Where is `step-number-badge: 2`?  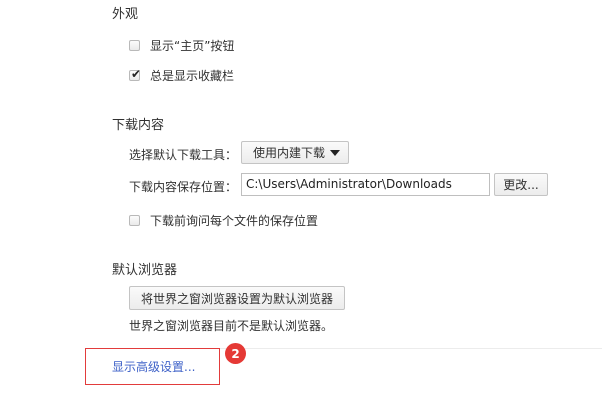 step-number-badge: 2 is located at coordinates (235, 353).